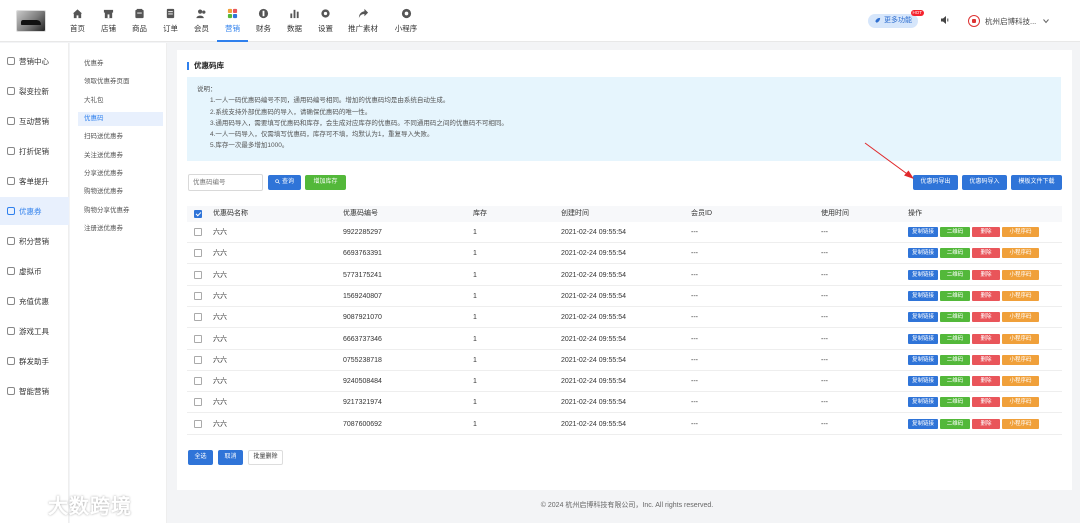 The width and height of the screenshot is (1080, 523). What do you see at coordinates (34, 361) in the screenshot?
I see `sidebar-item-mass-send: 群发助手` at bounding box center [34, 361].